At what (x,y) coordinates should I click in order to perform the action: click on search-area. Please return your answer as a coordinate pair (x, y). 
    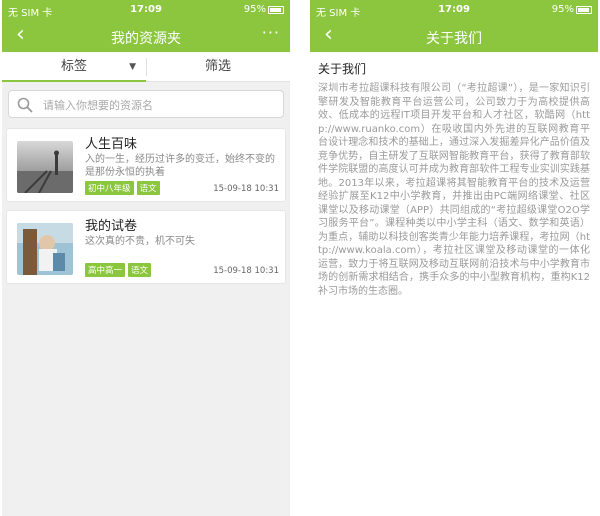
    Looking at the image, I should click on (146, 105).